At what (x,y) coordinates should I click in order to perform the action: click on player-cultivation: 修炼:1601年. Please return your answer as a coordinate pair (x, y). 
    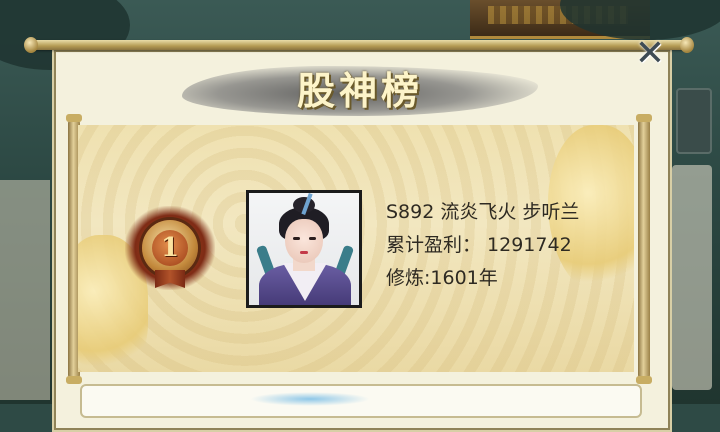
    Looking at the image, I should click on (442, 278).